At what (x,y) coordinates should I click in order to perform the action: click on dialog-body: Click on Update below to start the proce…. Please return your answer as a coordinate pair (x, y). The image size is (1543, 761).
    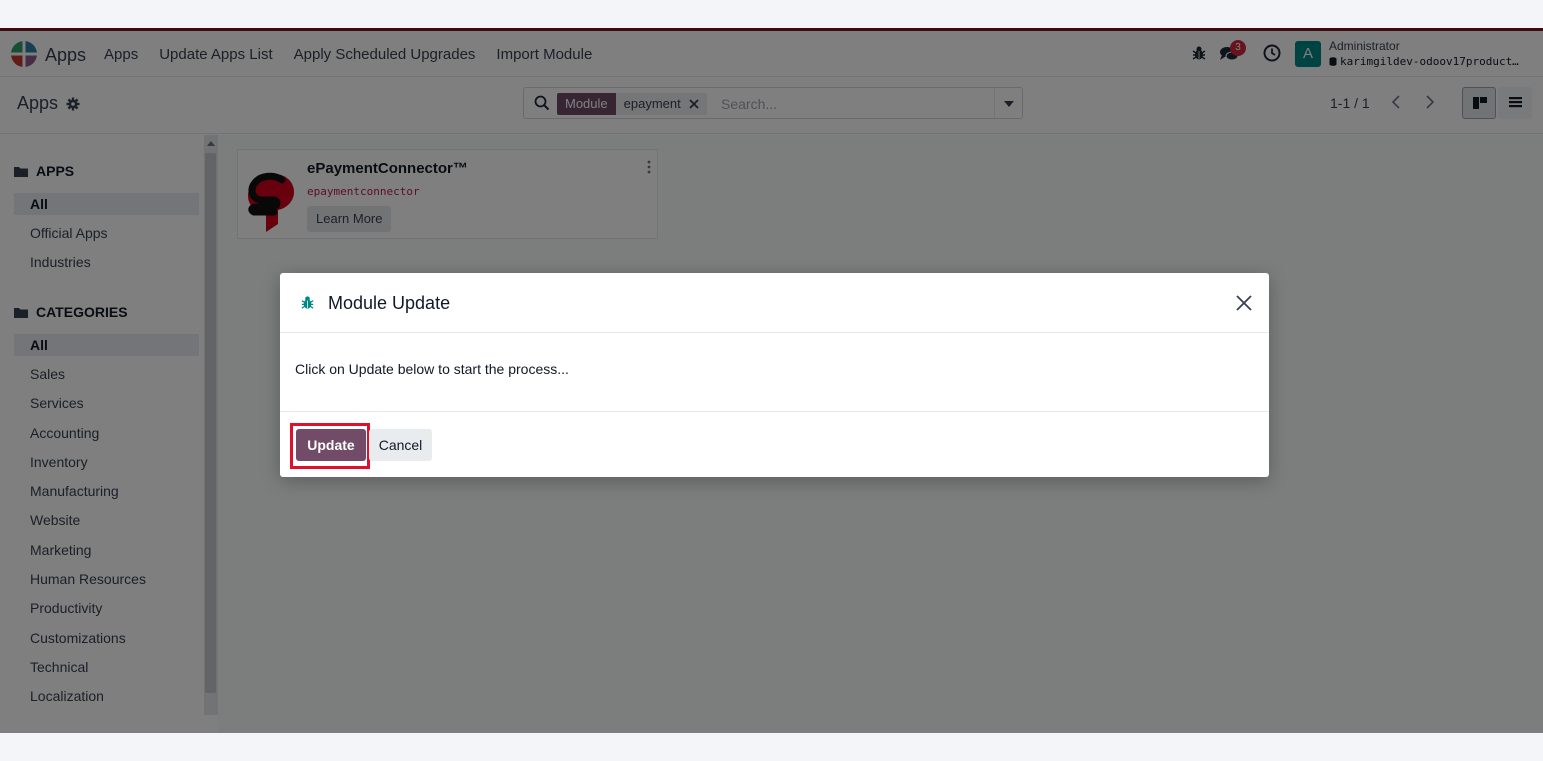
    Looking at the image, I should click on (774, 372).